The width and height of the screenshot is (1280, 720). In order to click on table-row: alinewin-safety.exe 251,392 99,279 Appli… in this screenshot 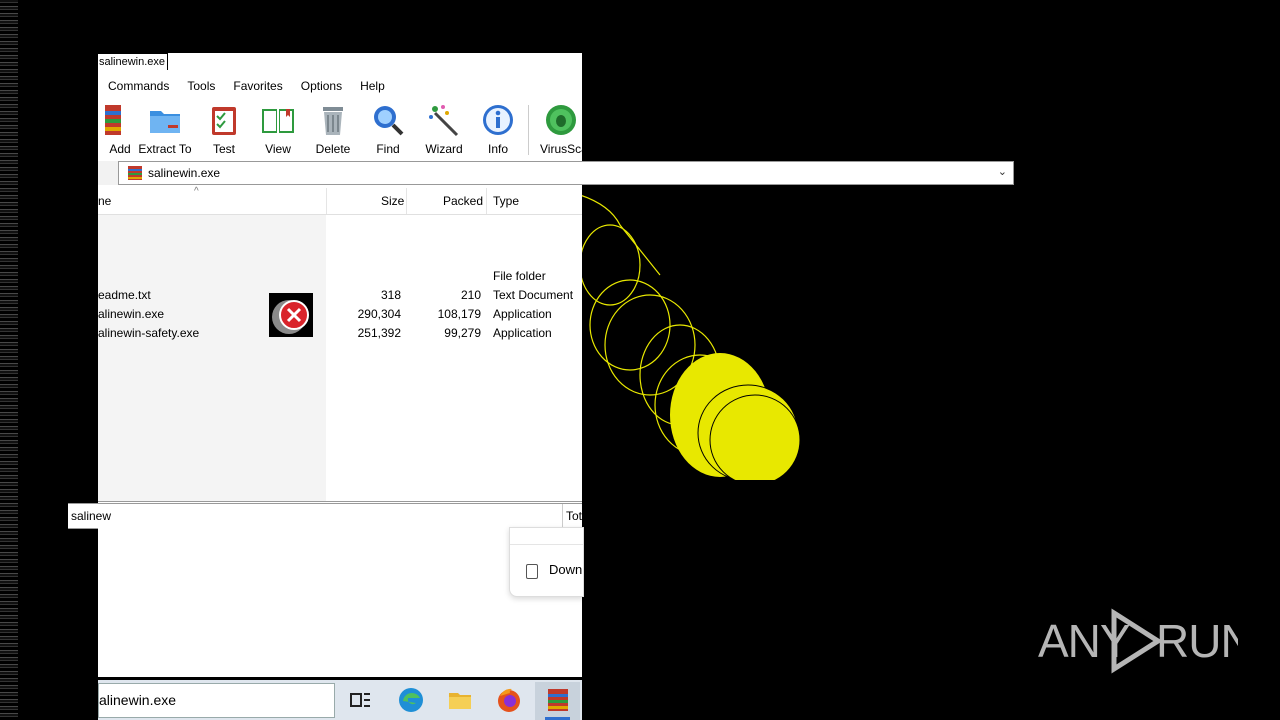, I will do `click(340, 333)`.